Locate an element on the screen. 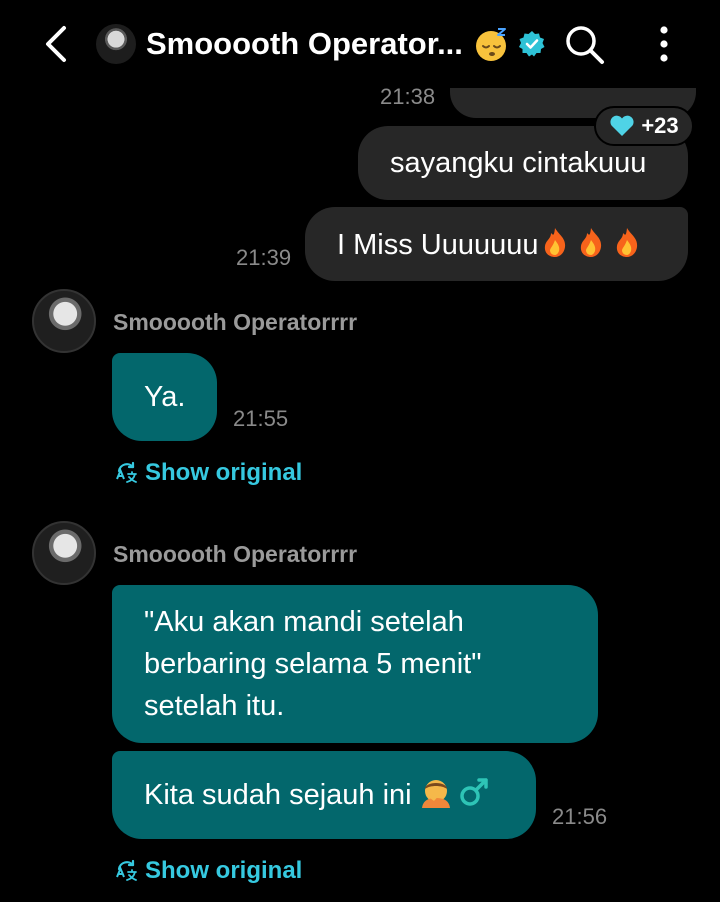 The width and height of the screenshot is (720, 902). message-time: 21:39 is located at coordinates (264, 257).